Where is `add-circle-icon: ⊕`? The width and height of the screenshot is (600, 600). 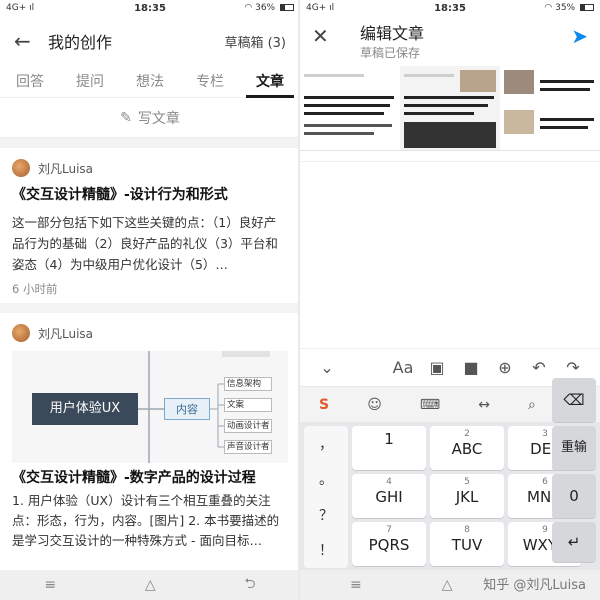 add-circle-icon: ⊕ is located at coordinates (505, 367).